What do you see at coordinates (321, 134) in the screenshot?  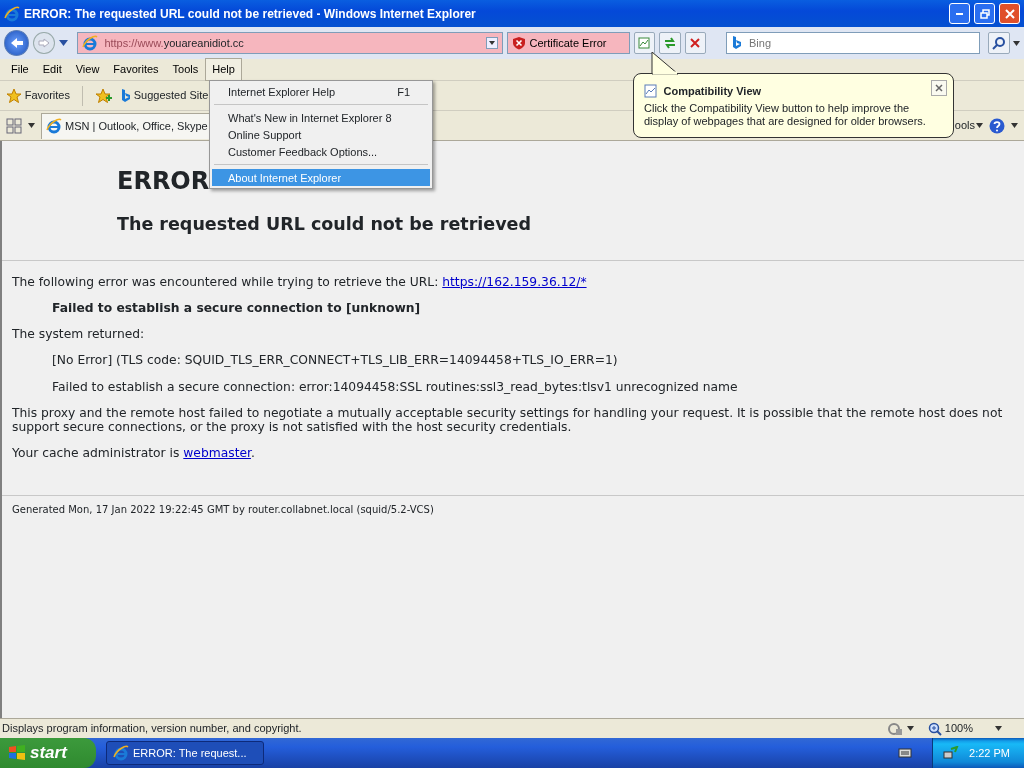 I see `menu-item: Online Support` at bounding box center [321, 134].